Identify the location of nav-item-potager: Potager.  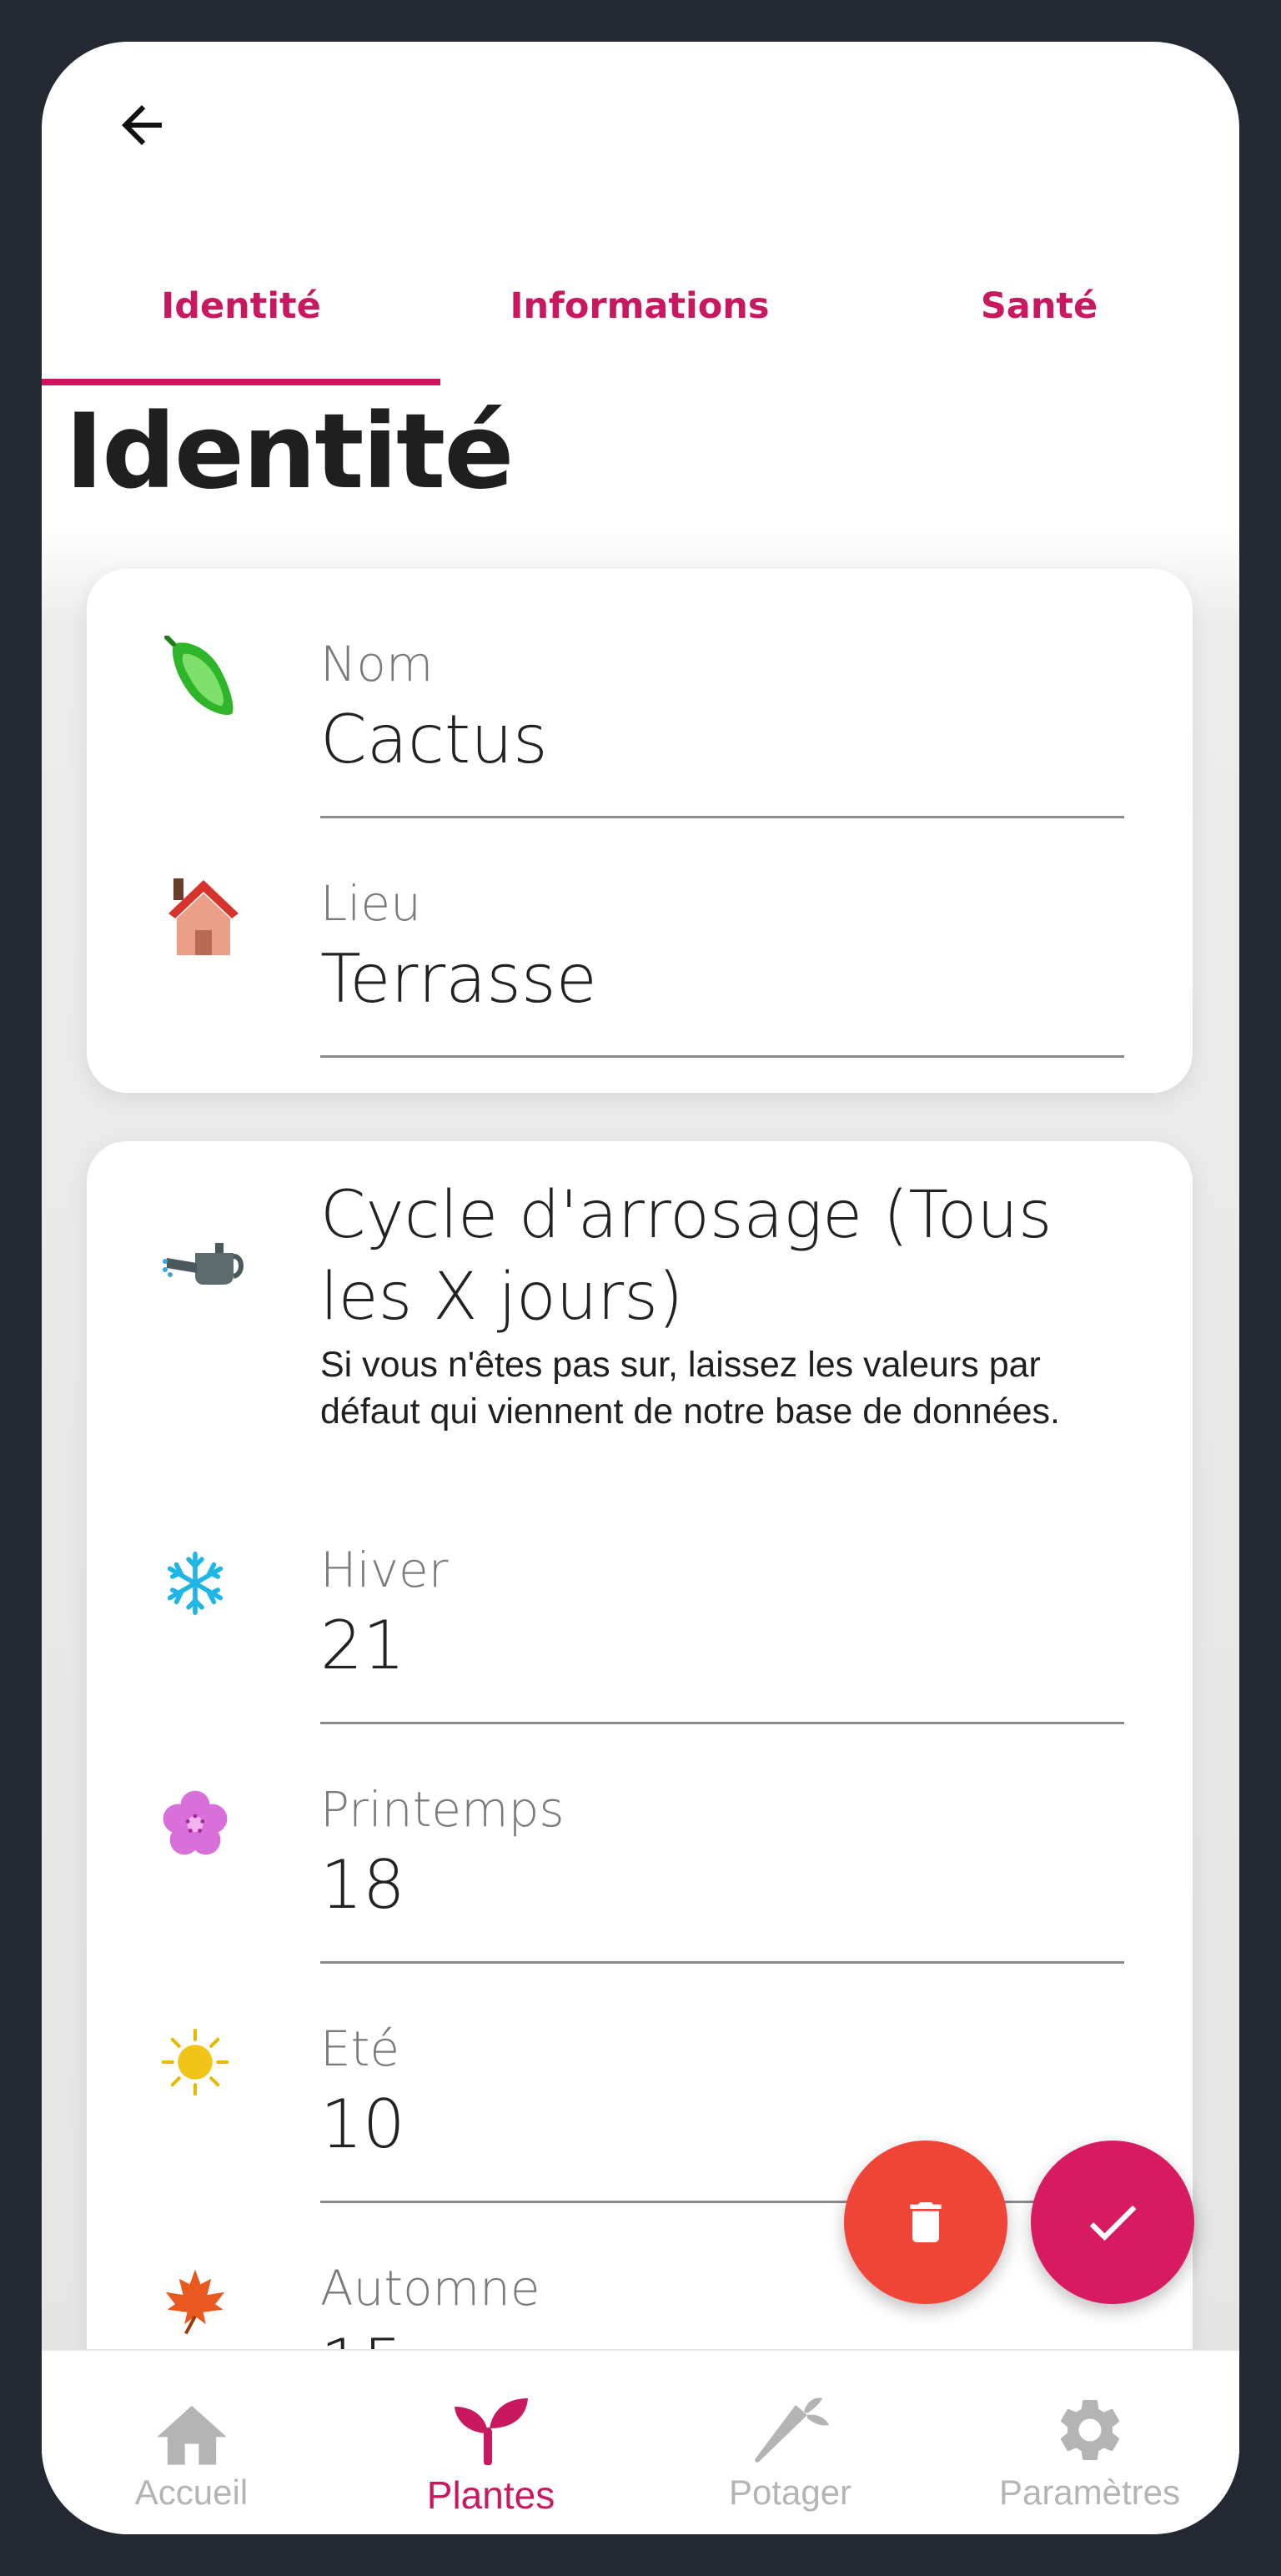
(790, 2434).